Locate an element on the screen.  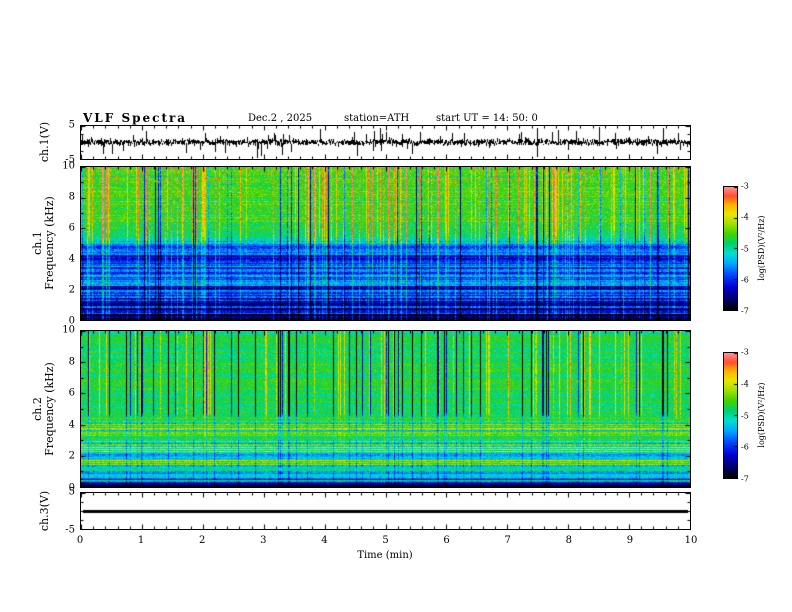
ch1-timeseries-panel is located at coordinates (385, 142).